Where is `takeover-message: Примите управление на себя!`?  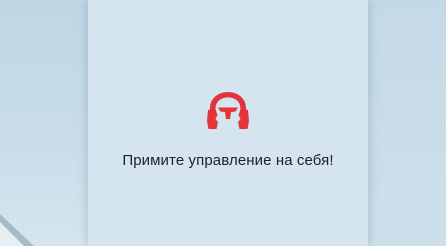 takeover-message: Примите управление на себя! is located at coordinates (228, 160).